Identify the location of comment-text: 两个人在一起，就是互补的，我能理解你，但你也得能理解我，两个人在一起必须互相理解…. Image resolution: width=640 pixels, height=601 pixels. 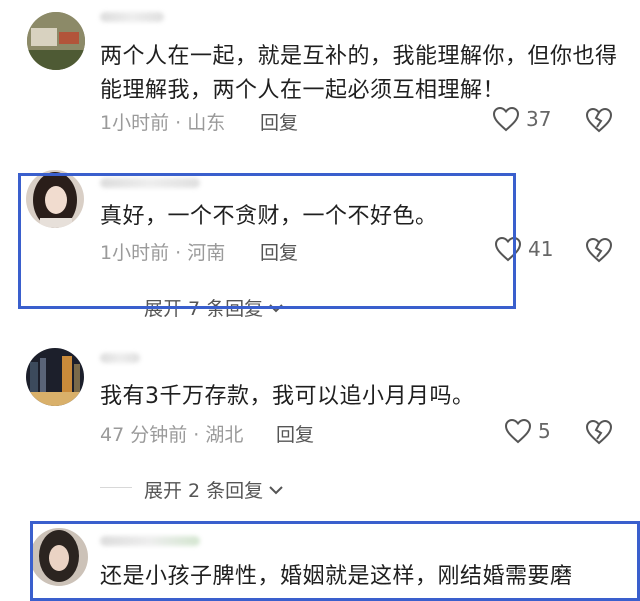
(359, 73).